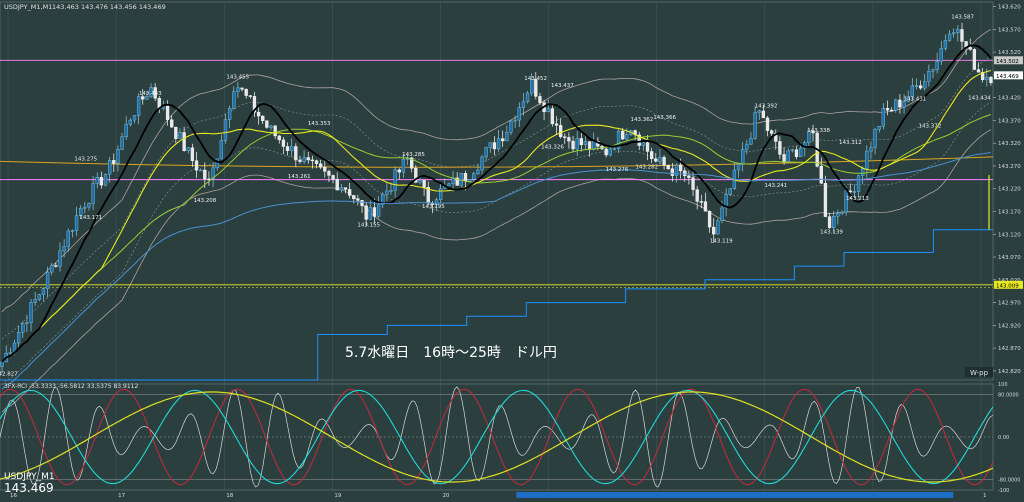 This screenshot has height=502, width=1024. I want to click on price-label: 143.195, so click(433, 207).